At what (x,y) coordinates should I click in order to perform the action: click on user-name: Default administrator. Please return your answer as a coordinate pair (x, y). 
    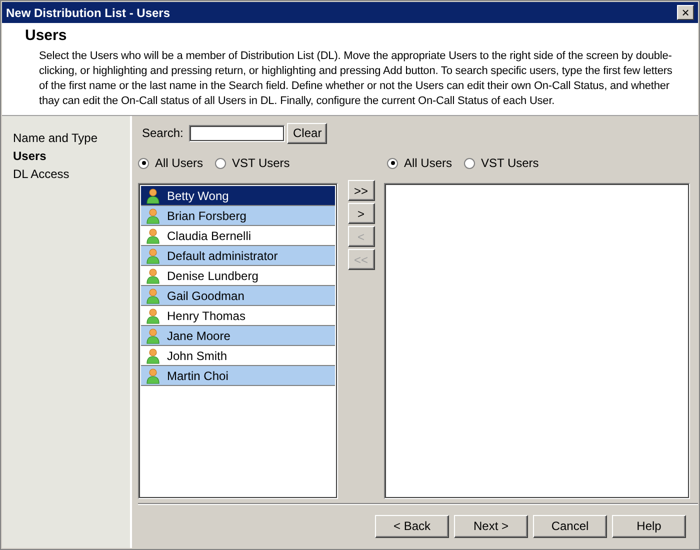
    Looking at the image, I should click on (222, 255).